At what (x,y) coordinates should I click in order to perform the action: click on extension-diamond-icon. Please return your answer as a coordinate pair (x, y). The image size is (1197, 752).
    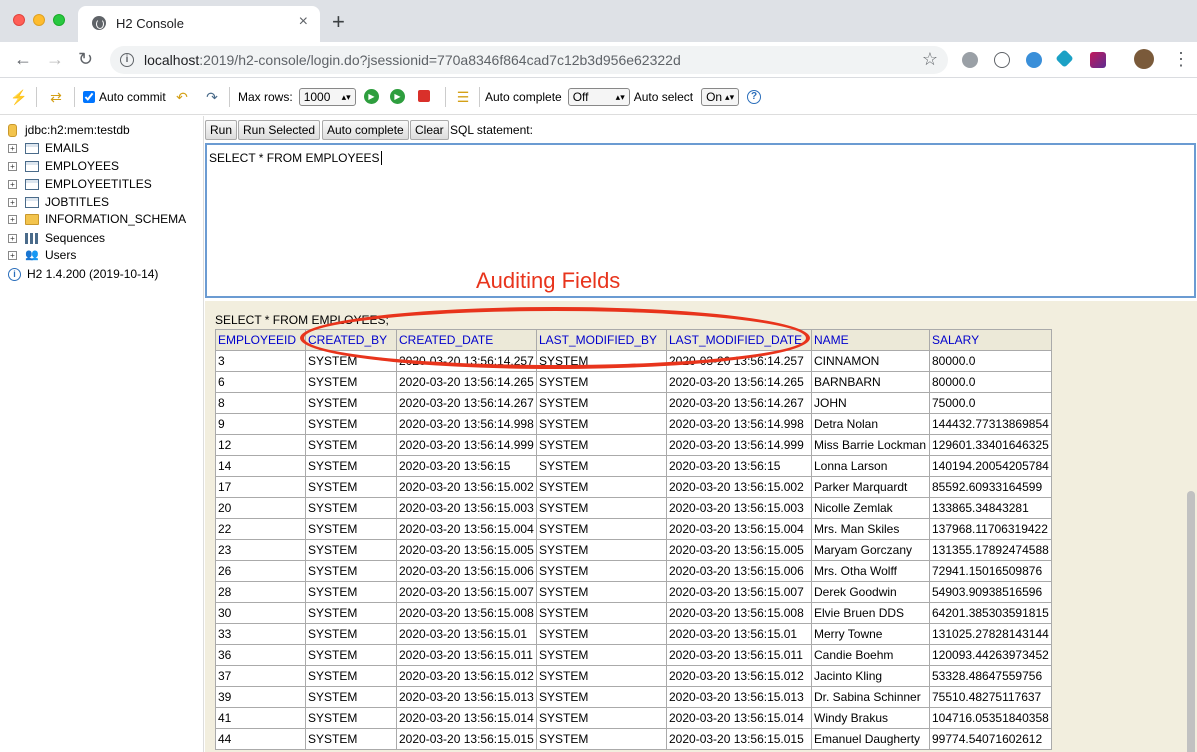
    Looking at the image, I should click on (1064, 58).